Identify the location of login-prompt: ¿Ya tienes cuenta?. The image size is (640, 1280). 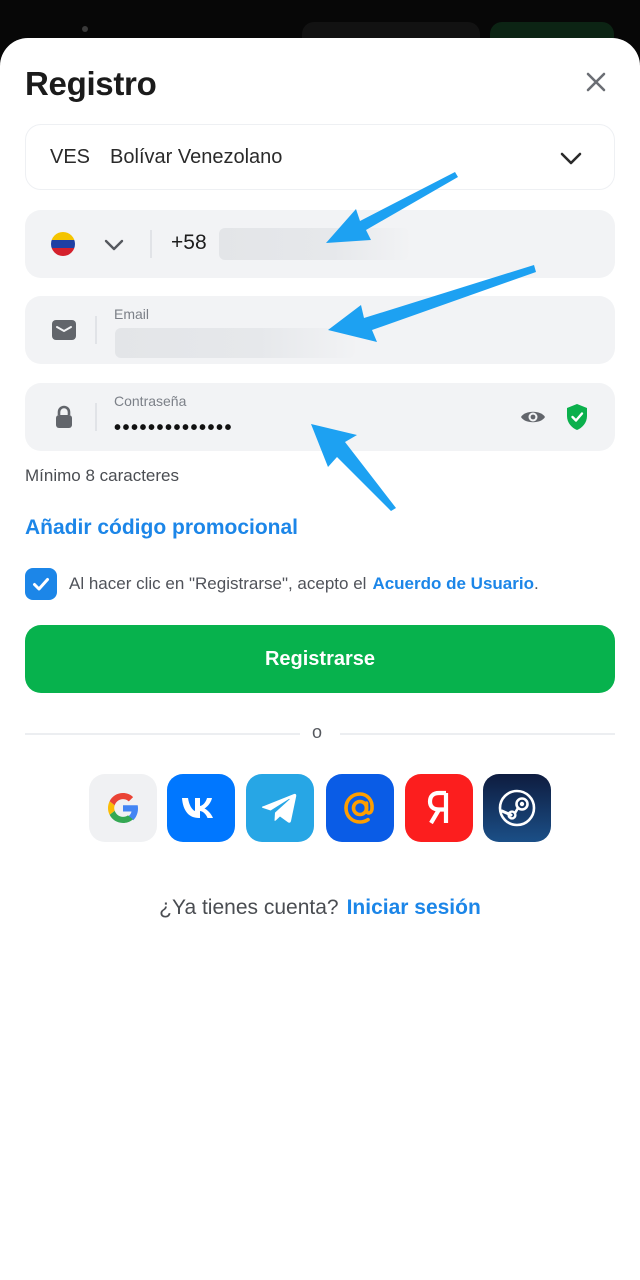
(249, 907).